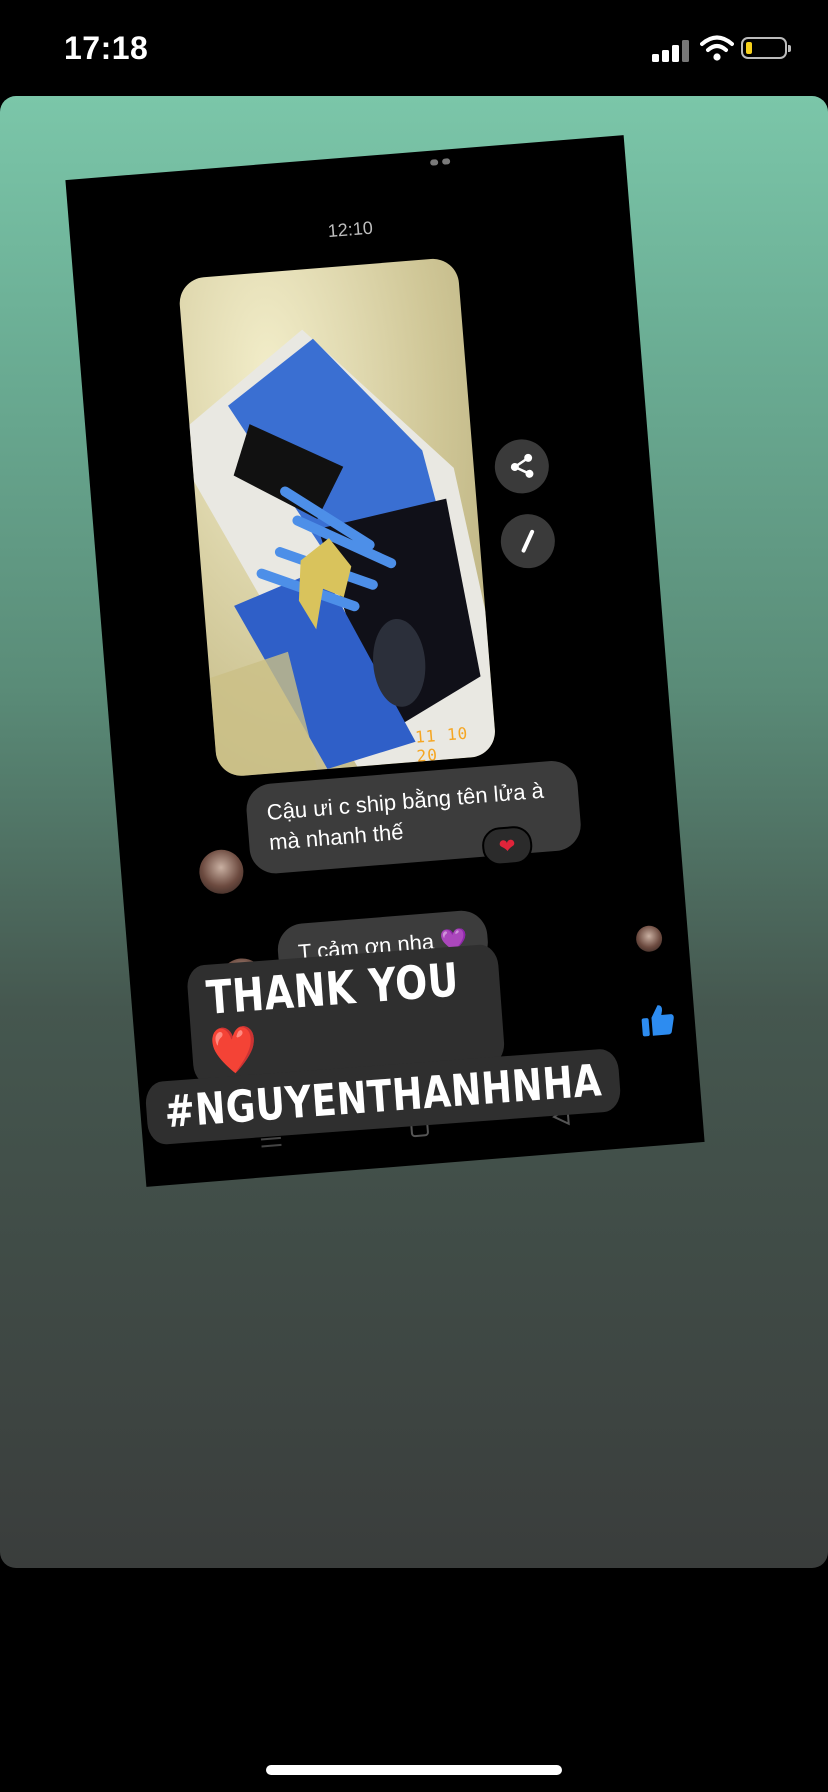 The width and height of the screenshot is (828, 1792). What do you see at coordinates (657, 1020) in the screenshot?
I see `like-icon` at bounding box center [657, 1020].